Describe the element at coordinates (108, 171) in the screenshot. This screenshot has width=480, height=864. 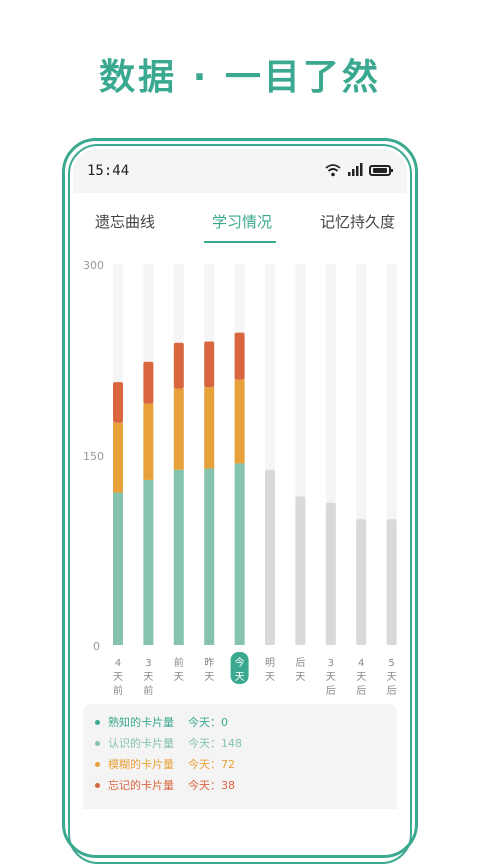
I see `status-time: 15:44` at that location.